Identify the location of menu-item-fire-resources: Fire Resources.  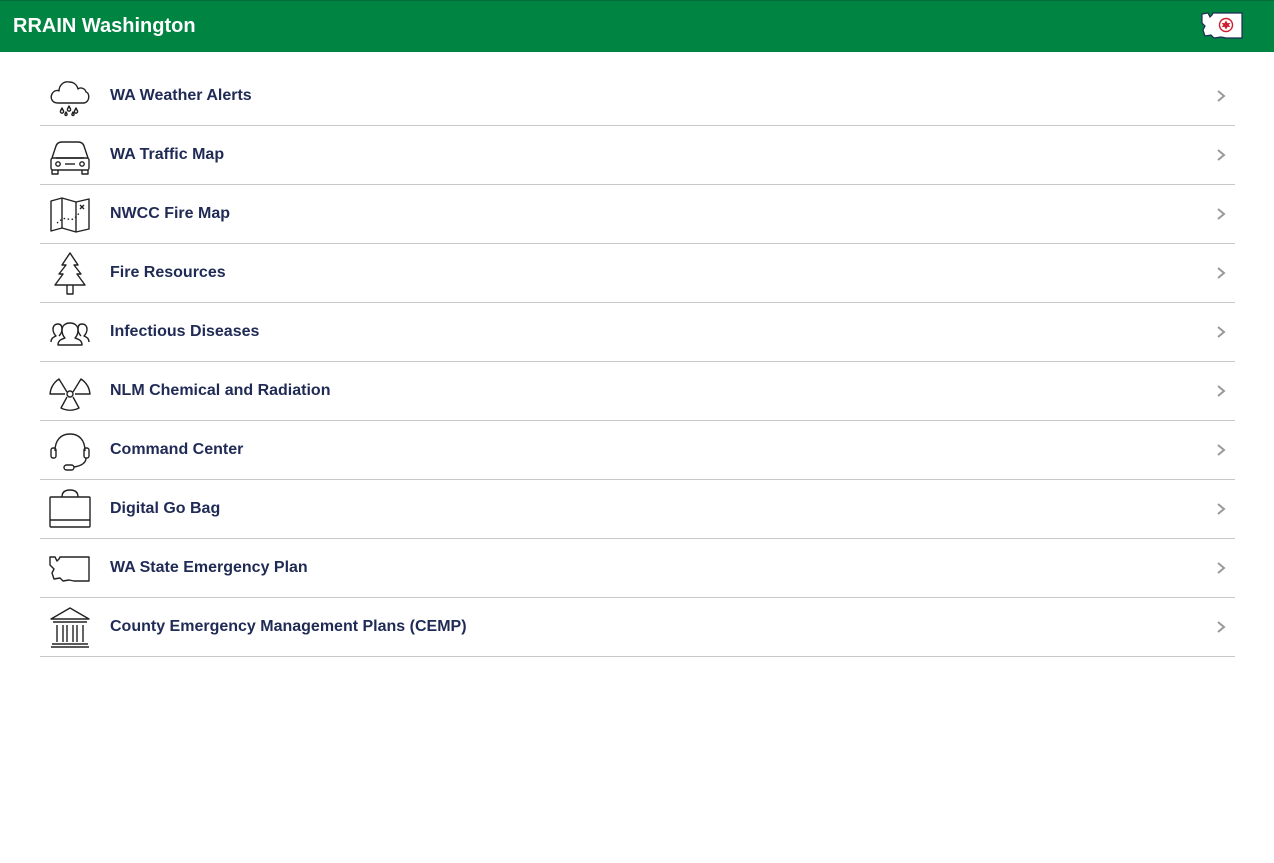
(637, 273).